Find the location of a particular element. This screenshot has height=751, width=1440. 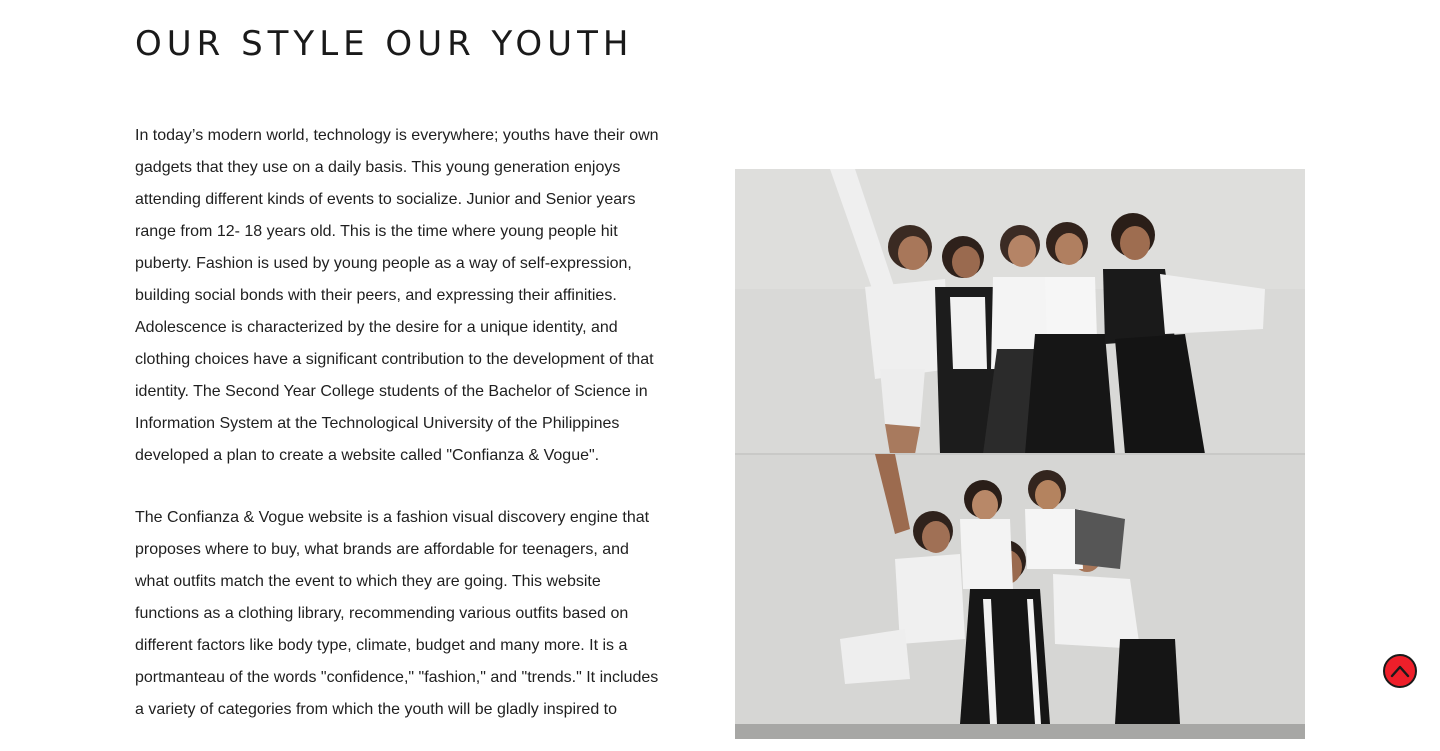

chevron-up-icon is located at coordinates (1400, 671).